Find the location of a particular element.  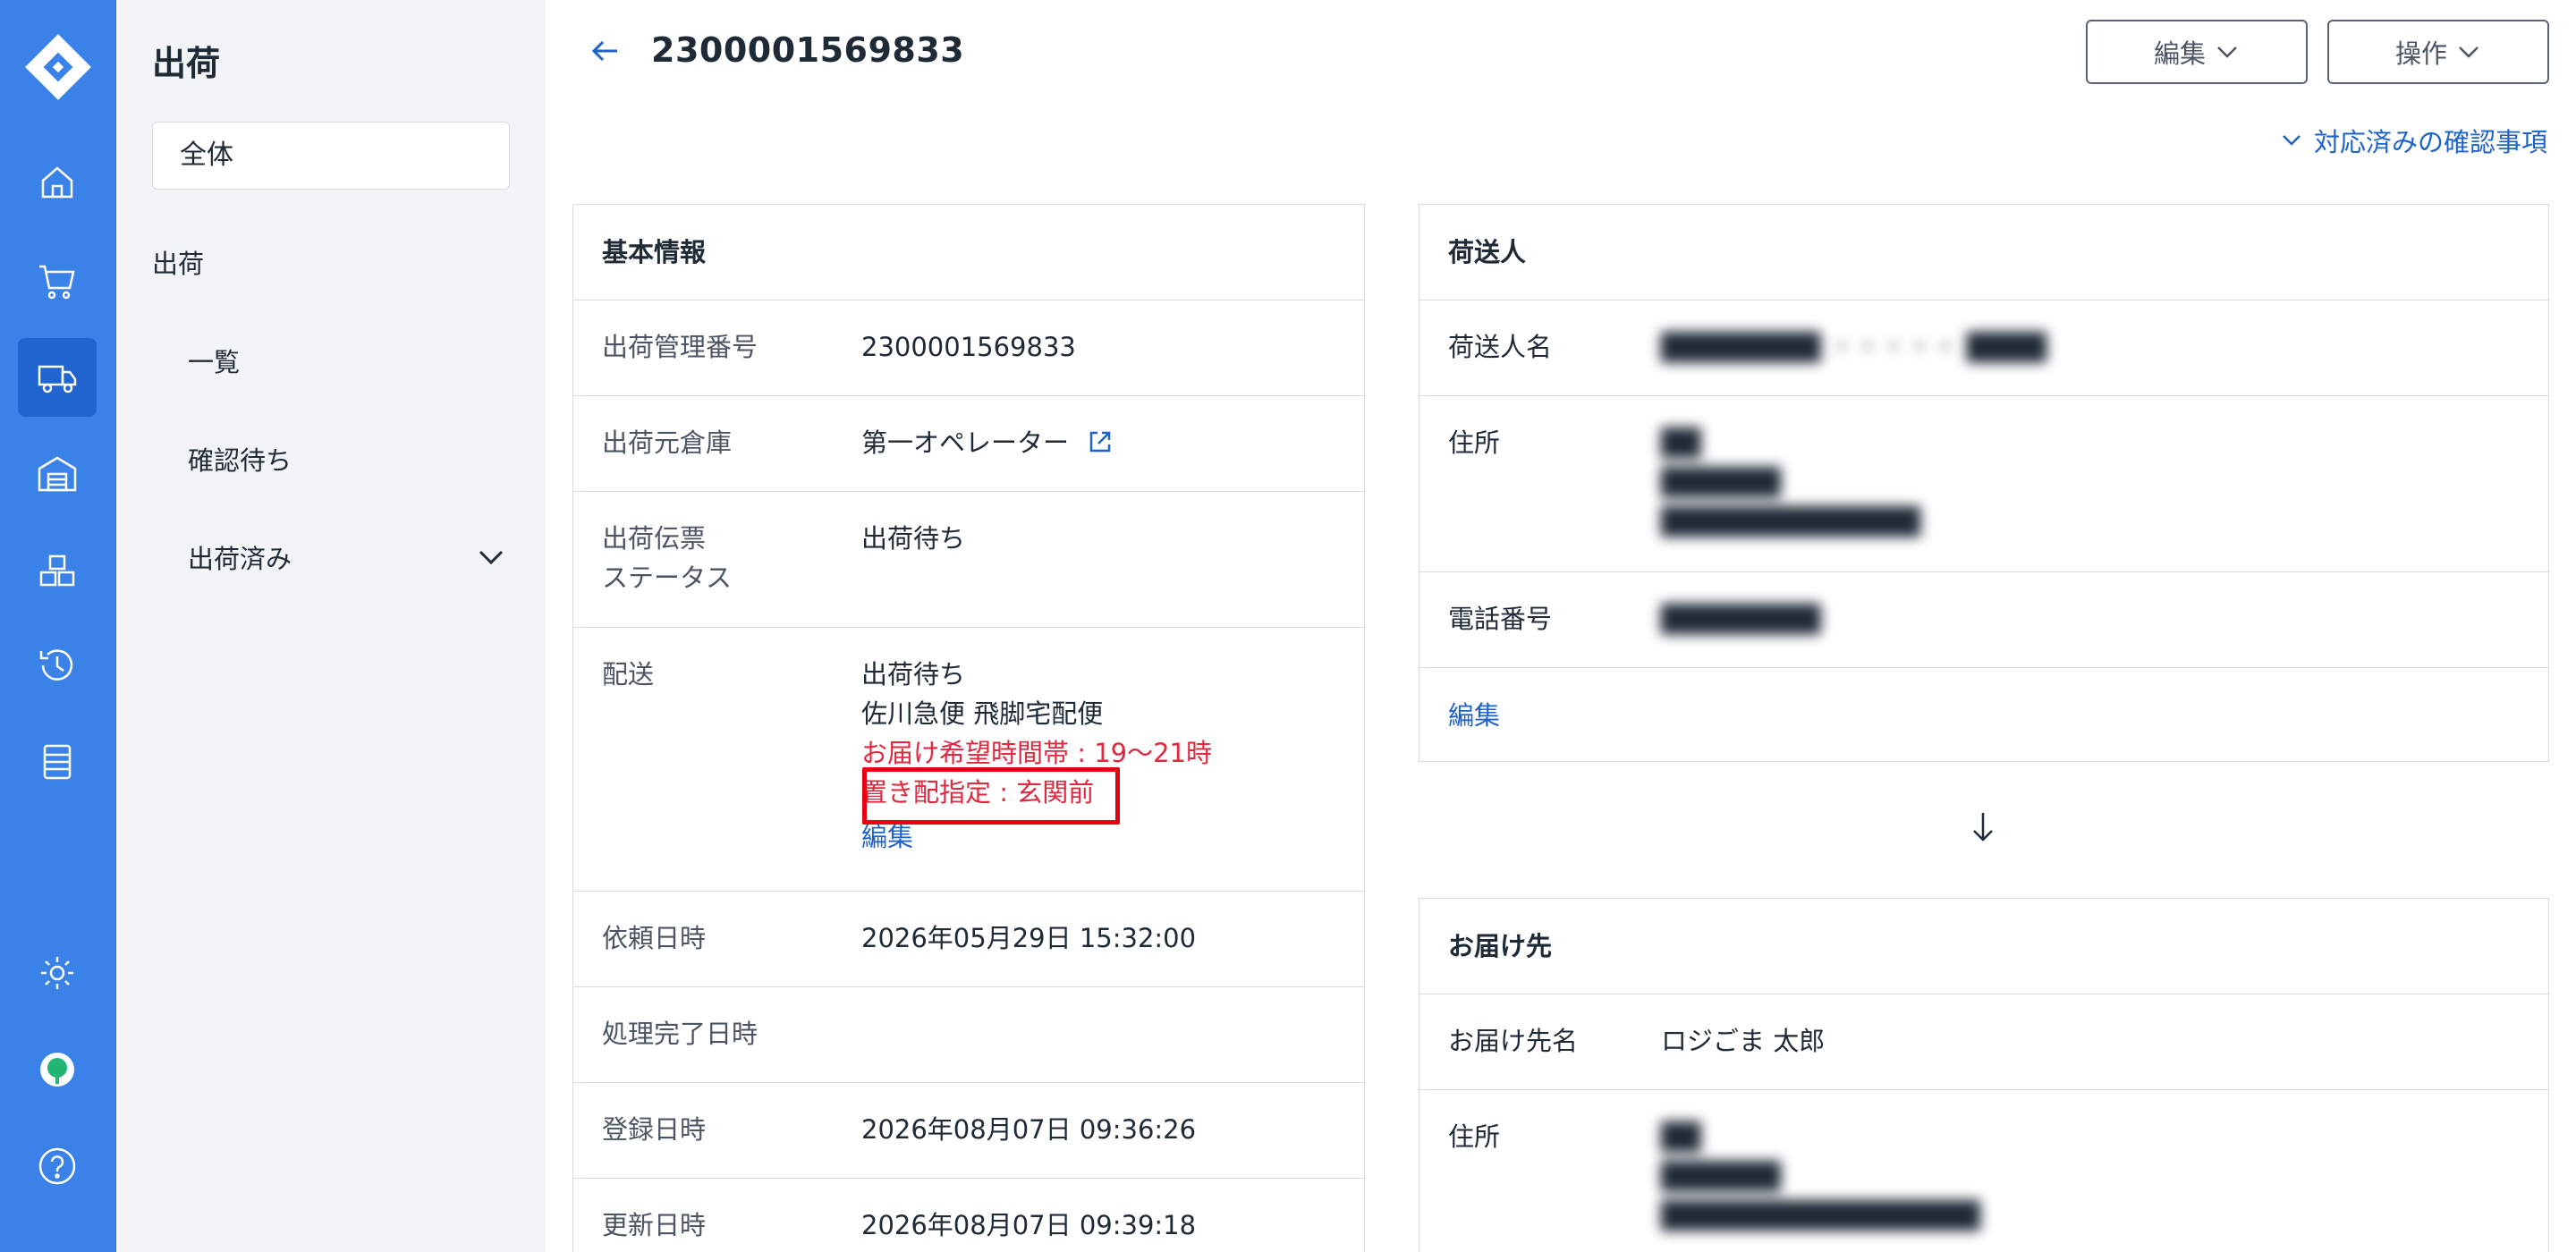

row-sender-phone: 電話番号 ████████ is located at coordinates (1983, 620).